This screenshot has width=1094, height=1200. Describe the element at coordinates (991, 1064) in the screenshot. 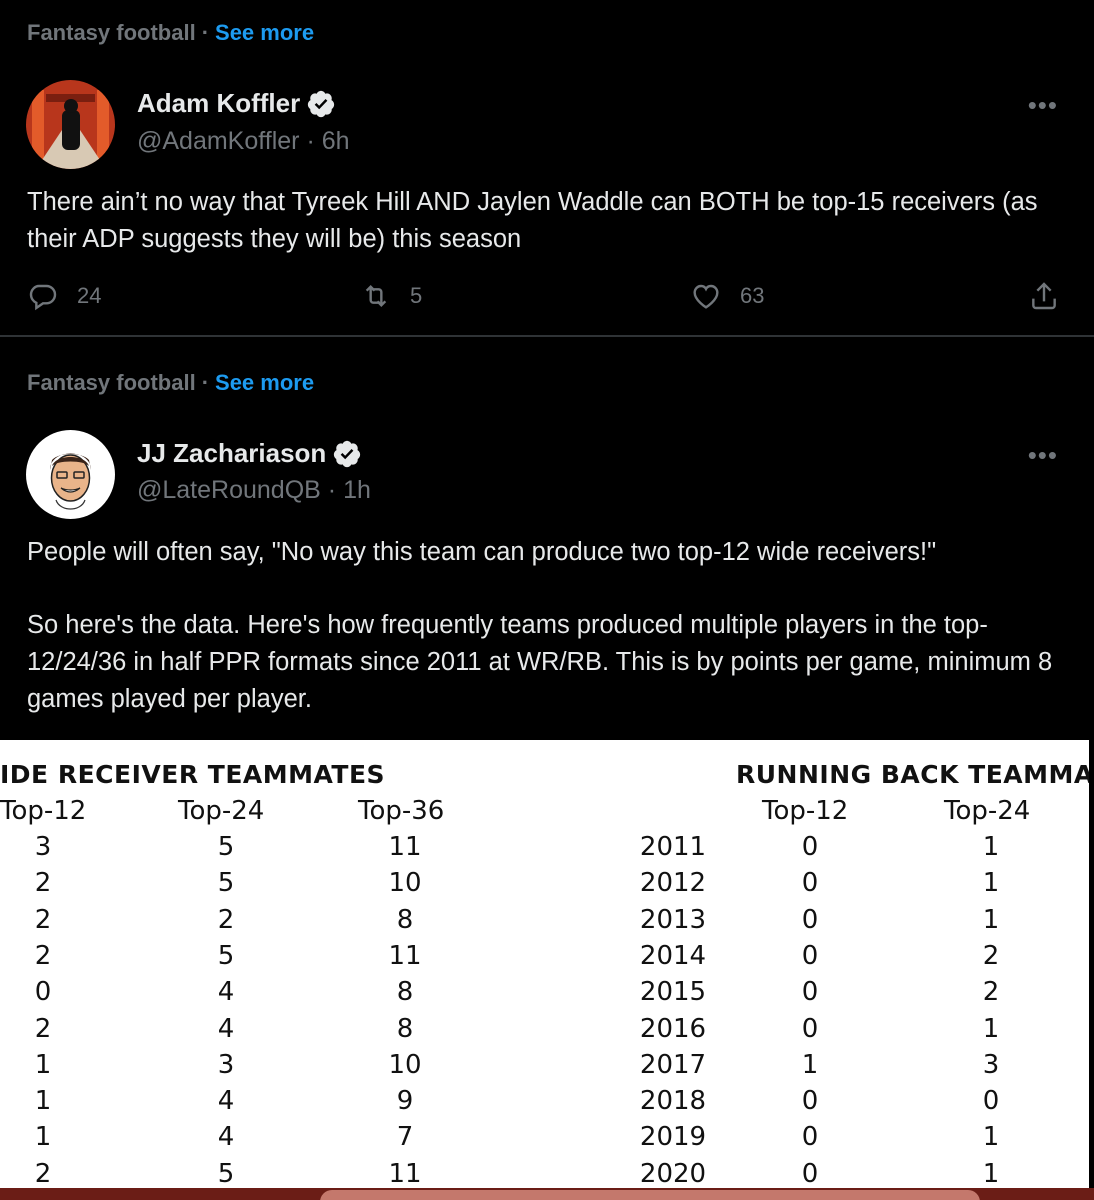

I see `rb-top24-cell: 3` at that location.